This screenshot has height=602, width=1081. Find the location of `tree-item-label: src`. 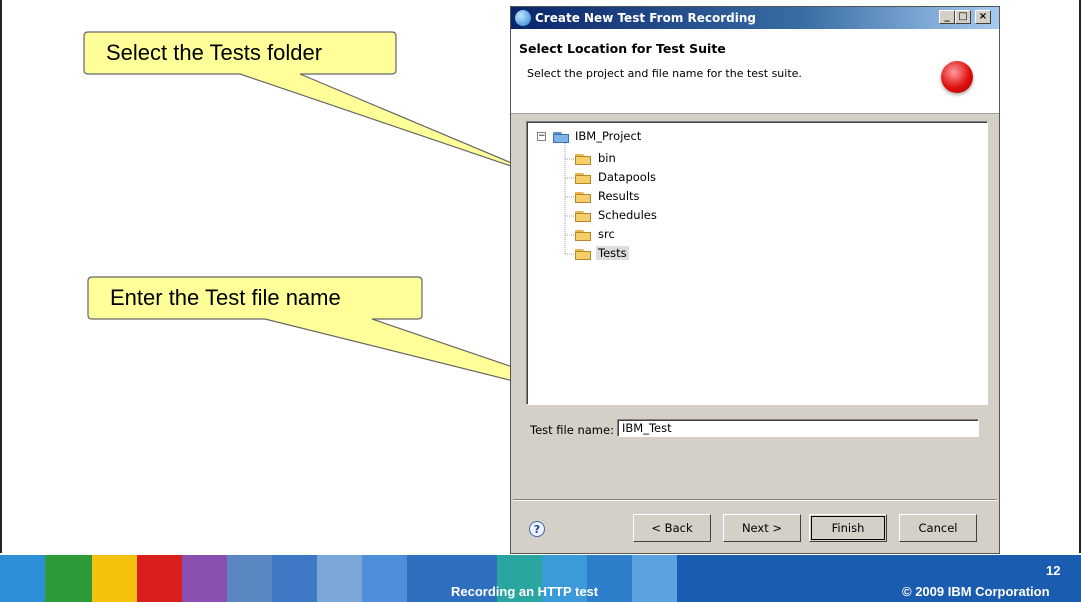

tree-item-label: src is located at coordinates (606, 234).